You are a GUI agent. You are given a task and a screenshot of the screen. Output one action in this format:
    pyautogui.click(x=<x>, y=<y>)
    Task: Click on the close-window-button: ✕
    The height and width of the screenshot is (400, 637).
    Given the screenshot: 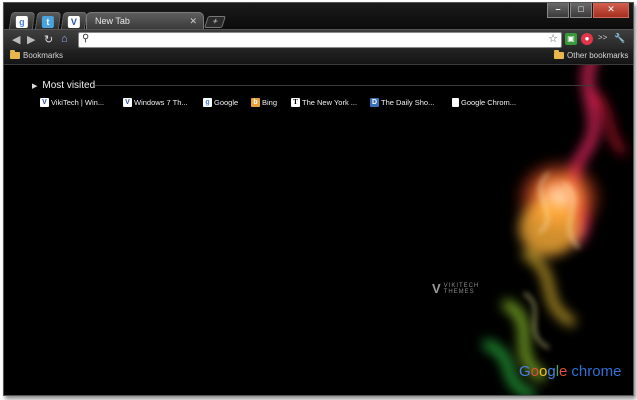 What is the action you would take?
    pyautogui.click(x=611, y=10)
    